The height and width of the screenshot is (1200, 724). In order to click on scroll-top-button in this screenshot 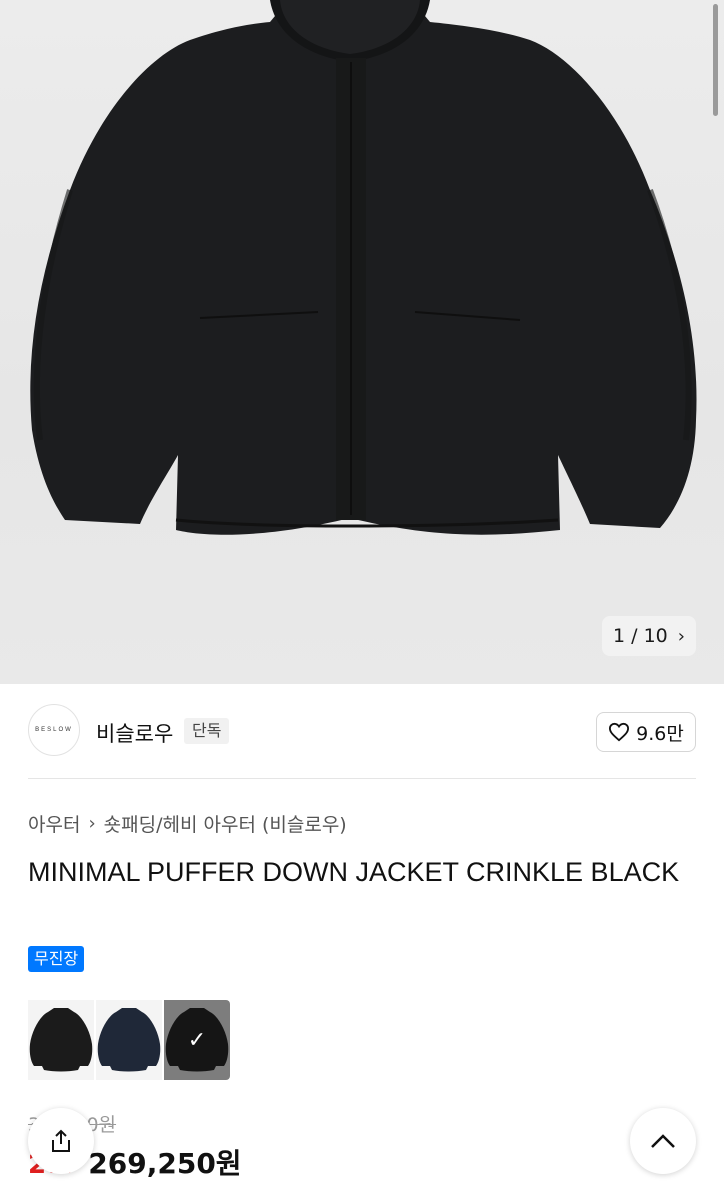, I will do `click(663, 1141)`.